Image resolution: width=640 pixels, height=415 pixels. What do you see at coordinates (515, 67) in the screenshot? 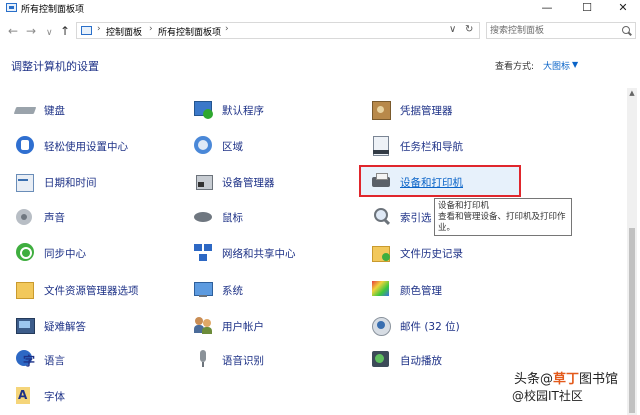
I see `view-by-label: 查看方式:` at bounding box center [515, 67].